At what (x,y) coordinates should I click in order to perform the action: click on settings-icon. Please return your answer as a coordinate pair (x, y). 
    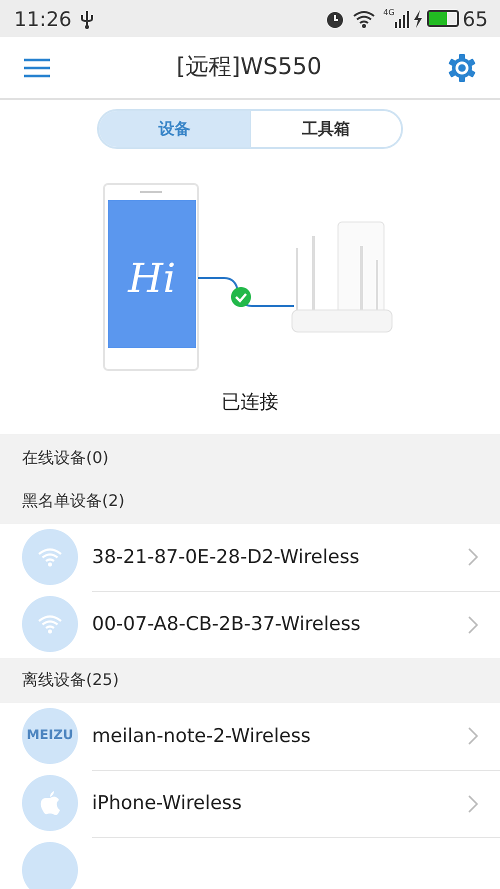
    Looking at the image, I should click on (462, 68).